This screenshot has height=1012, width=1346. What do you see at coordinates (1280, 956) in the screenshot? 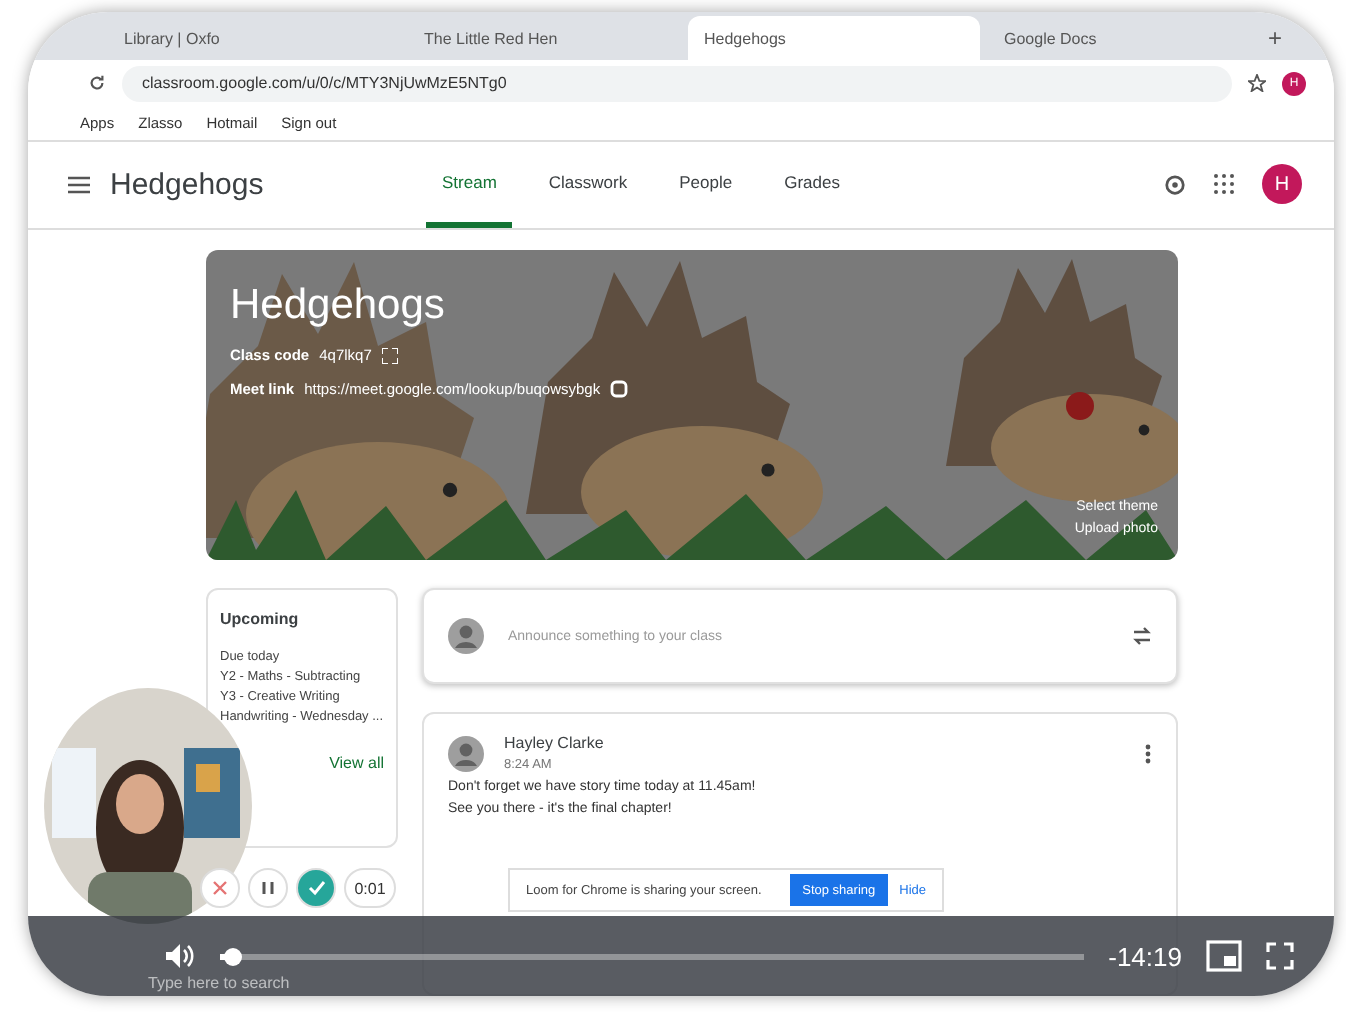
I see `fullscreen-icon` at bounding box center [1280, 956].